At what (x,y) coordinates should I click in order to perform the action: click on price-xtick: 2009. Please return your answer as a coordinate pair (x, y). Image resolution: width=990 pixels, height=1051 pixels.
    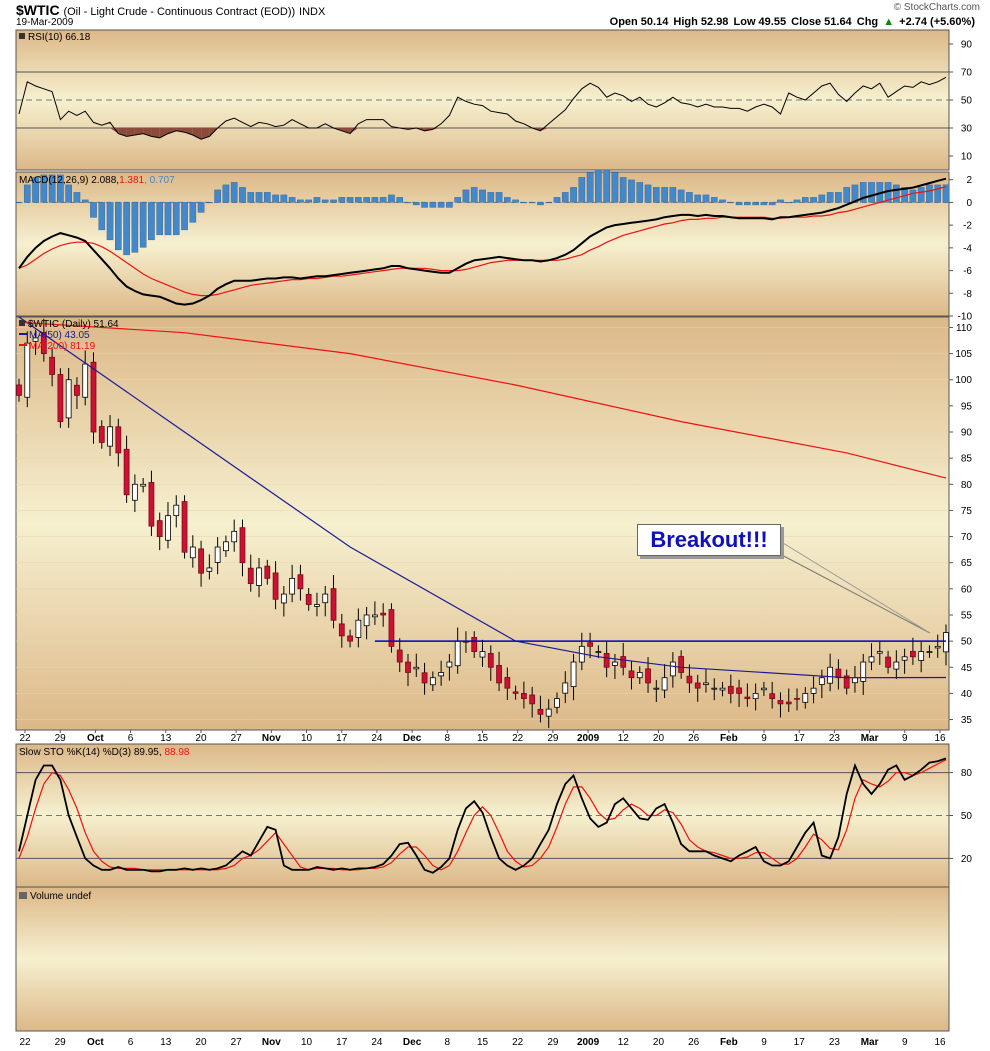
    Looking at the image, I should click on (588, 738).